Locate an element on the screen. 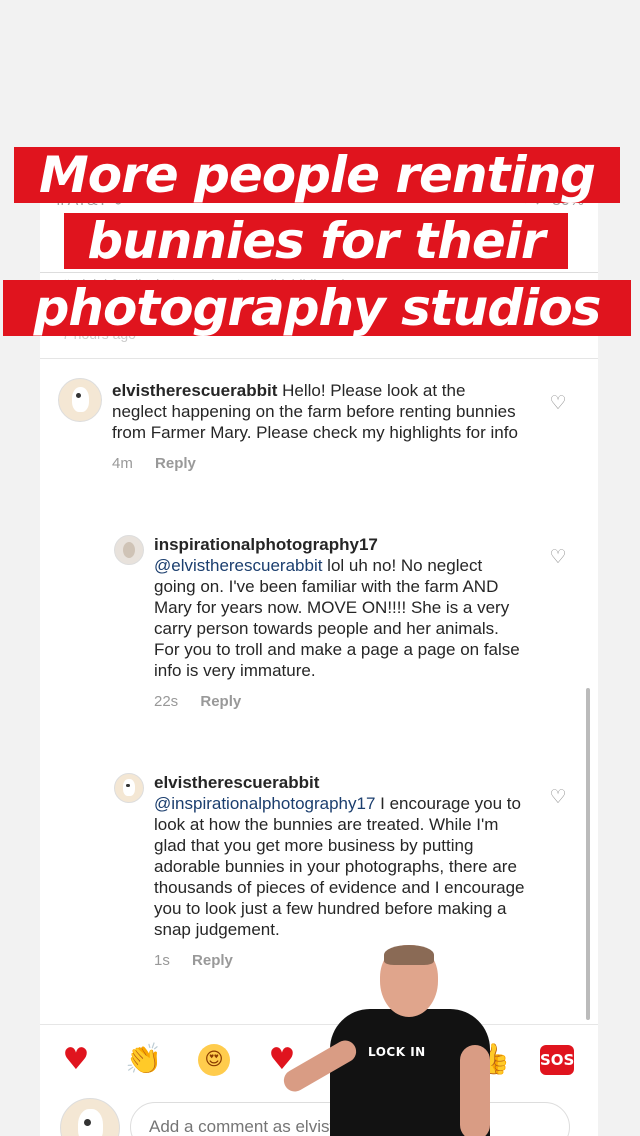 The height and width of the screenshot is (1136, 640). heart-eyes-emoji-icon: 😍 is located at coordinates (214, 1060).